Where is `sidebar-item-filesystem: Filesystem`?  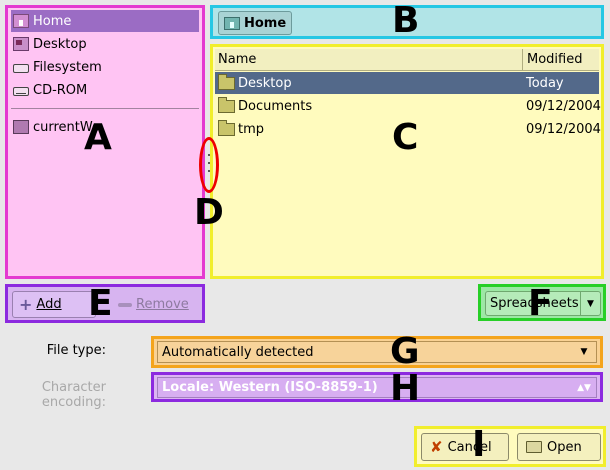
sidebar-item-filesystem: Filesystem is located at coordinates (105, 67).